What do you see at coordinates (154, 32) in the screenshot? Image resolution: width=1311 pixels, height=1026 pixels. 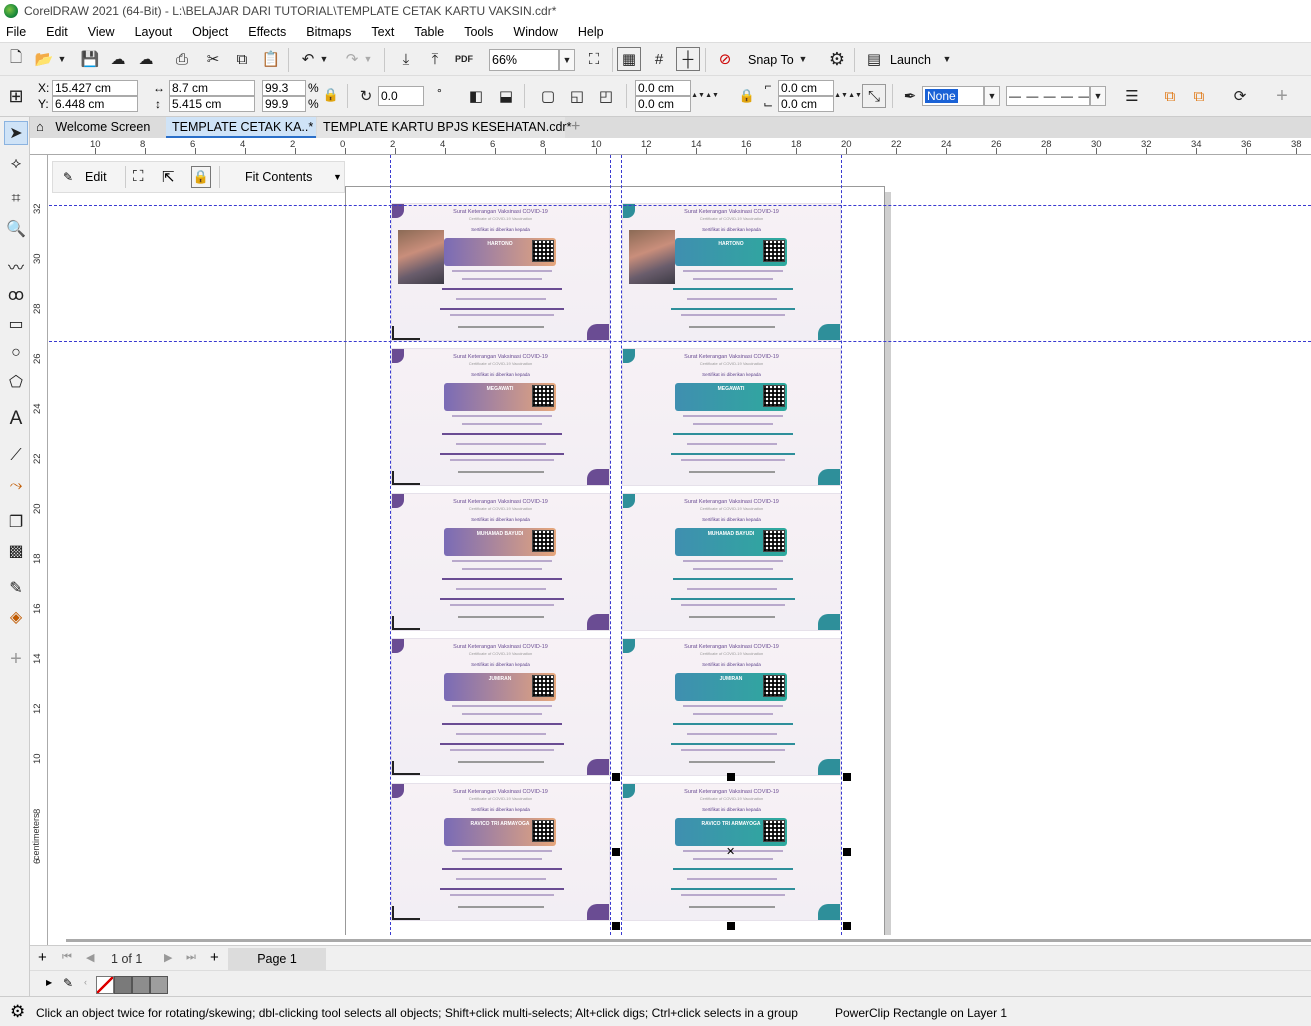 I see `menu-layout: Layout` at bounding box center [154, 32].